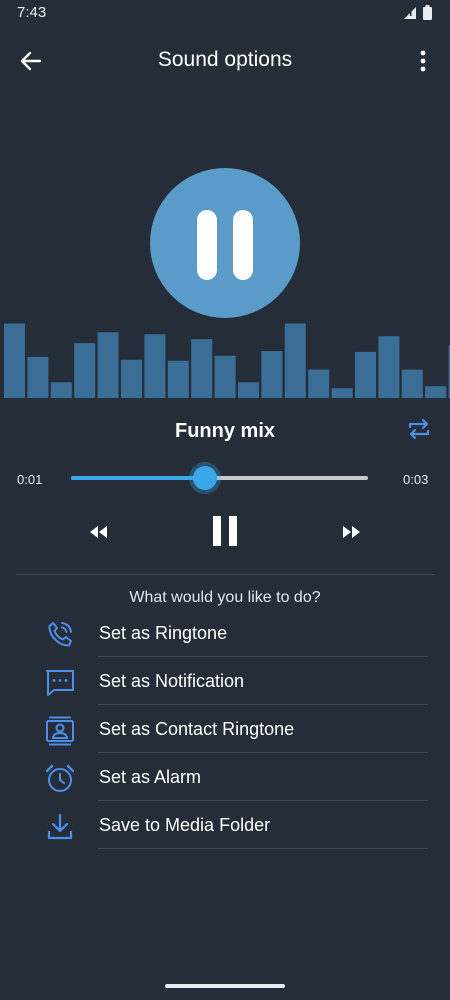 The height and width of the screenshot is (1000, 450). What do you see at coordinates (416, 479) in the screenshot?
I see `duration-time: 0:03` at bounding box center [416, 479].